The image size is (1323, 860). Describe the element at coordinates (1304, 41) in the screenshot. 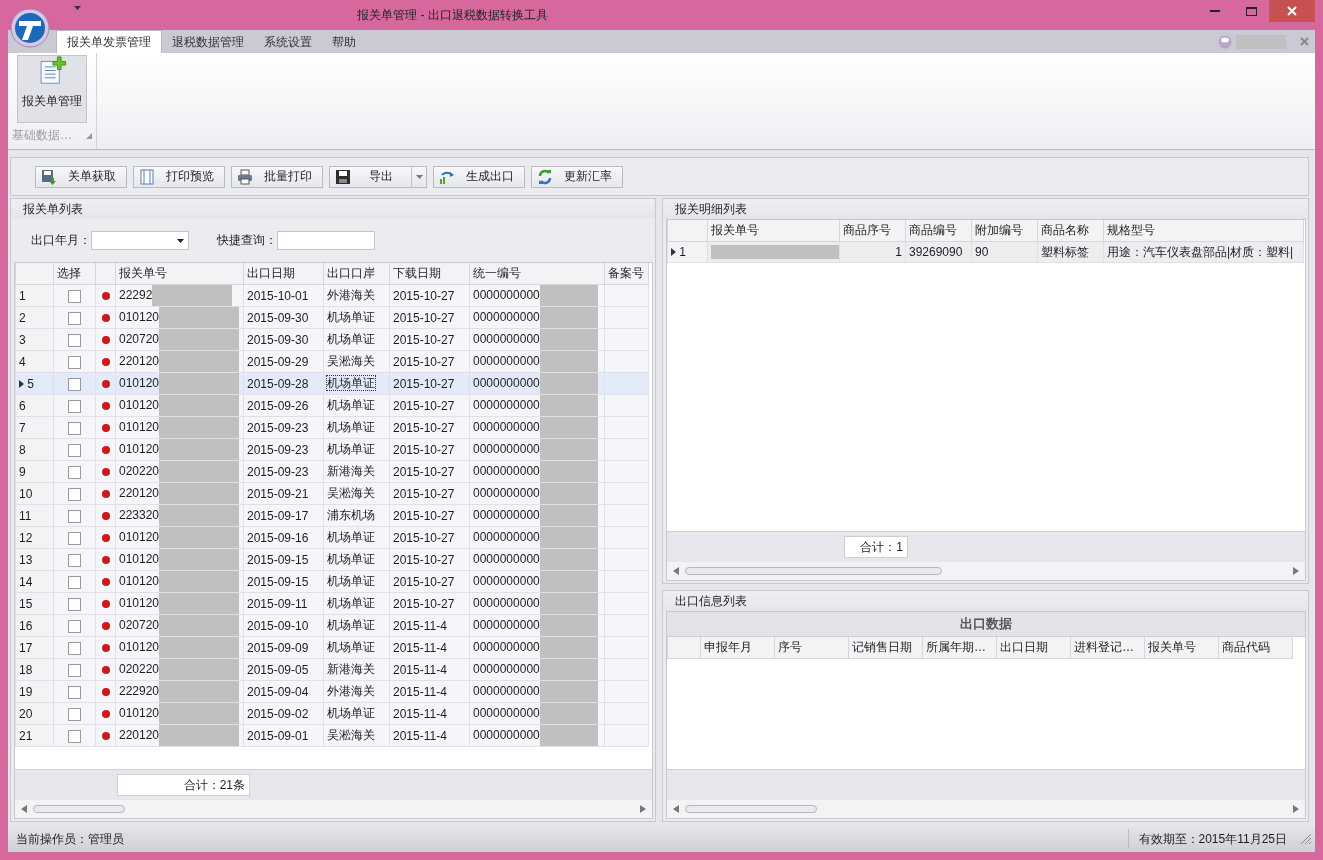

I see `close-icon` at that location.